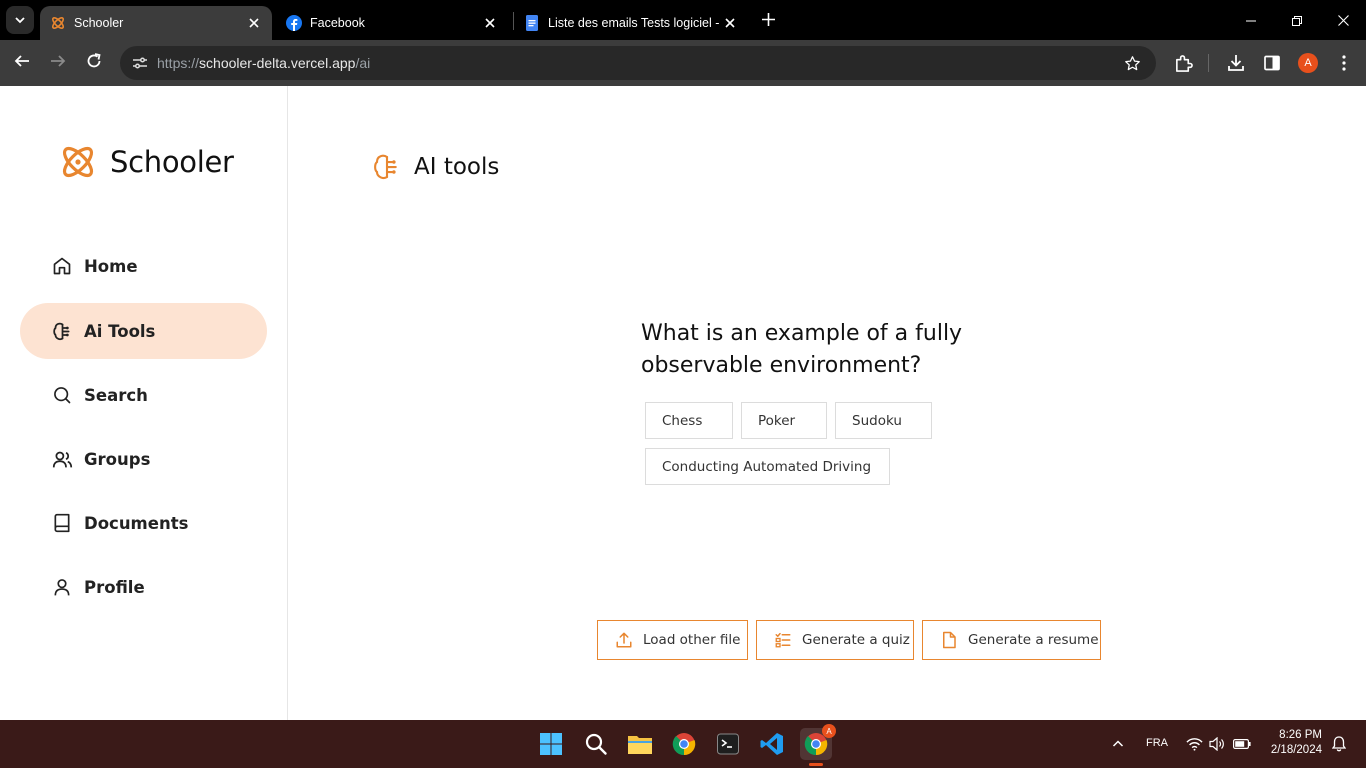 The width and height of the screenshot is (1366, 768). I want to click on sidebar-item-ai-tools: Ai Tools, so click(143, 331).